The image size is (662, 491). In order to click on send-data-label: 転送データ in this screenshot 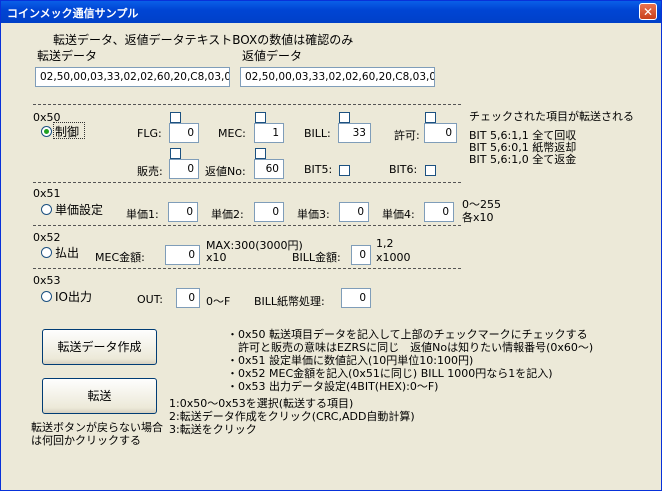, I will do `click(67, 56)`.